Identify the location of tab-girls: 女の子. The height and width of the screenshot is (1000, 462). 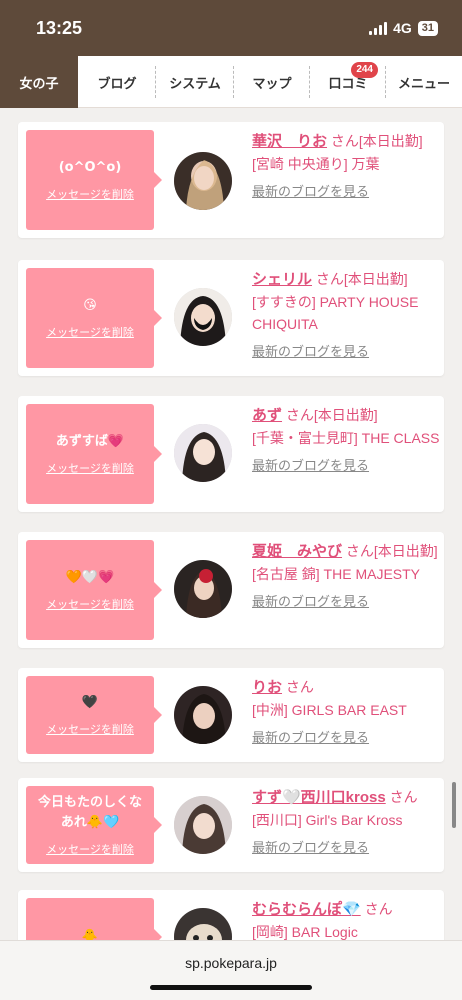
(39, 82).